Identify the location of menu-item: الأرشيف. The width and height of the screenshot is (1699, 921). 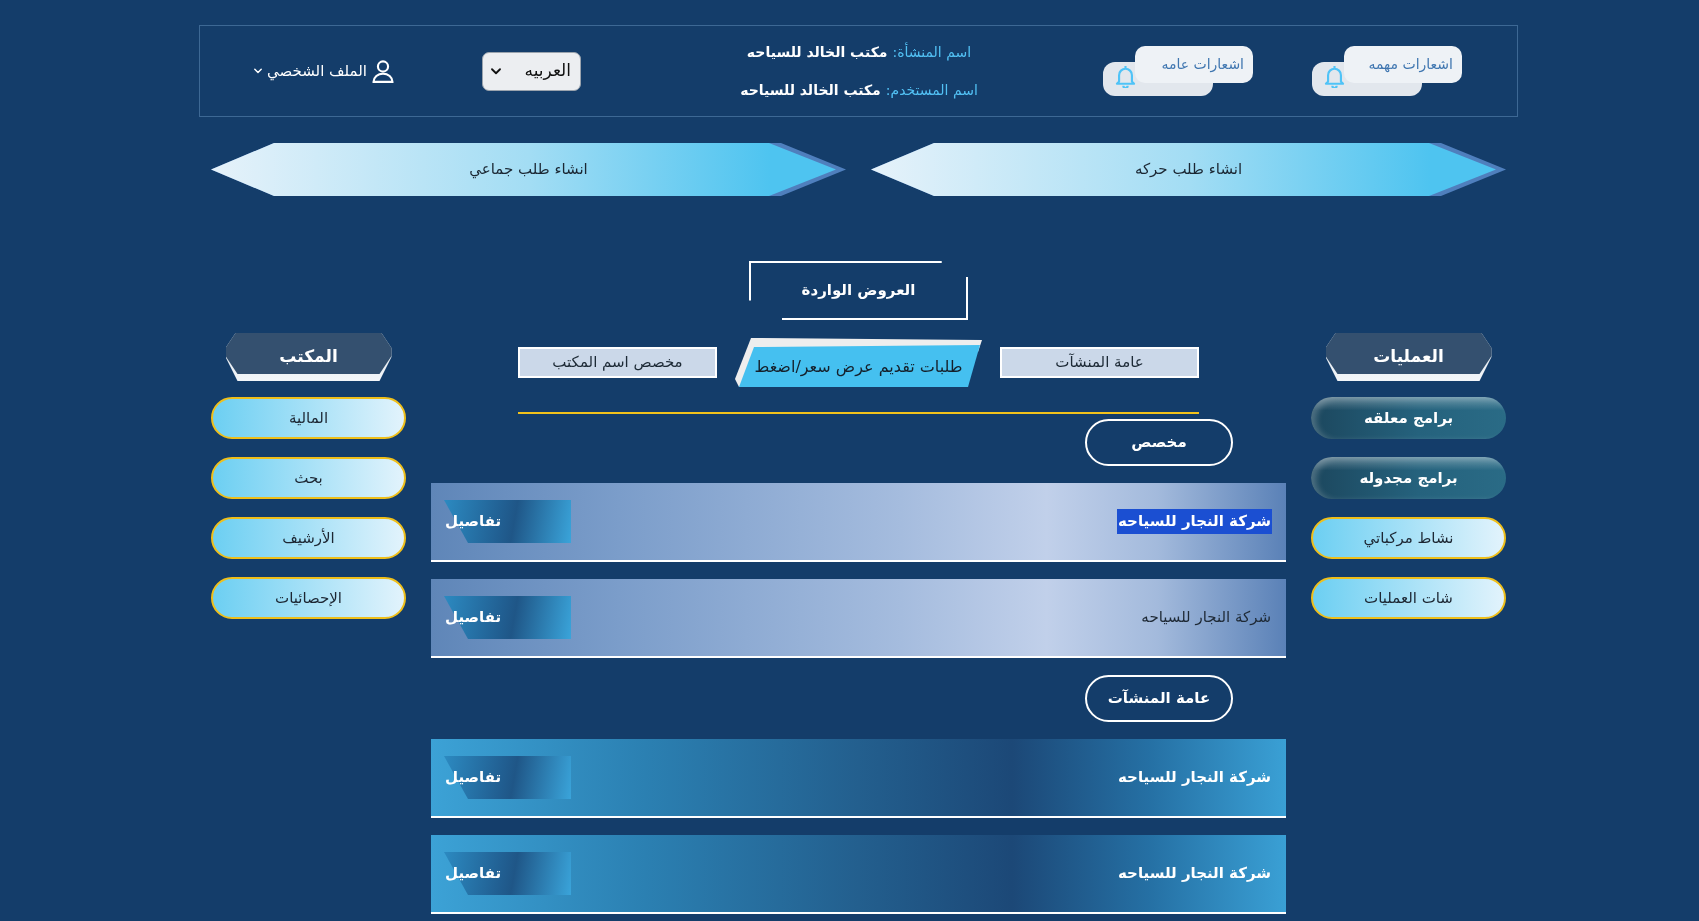
(308, 538).